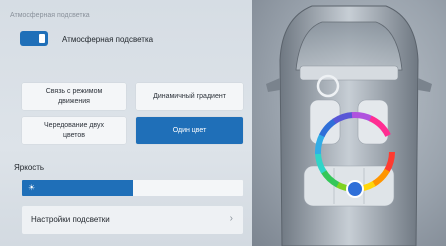 The width and height of the screenshot is (446, 246). Describe the element at coordinates (70, 219) in the screenshot. I see `lighting-settings-label: Настройки подсветки` at that location.